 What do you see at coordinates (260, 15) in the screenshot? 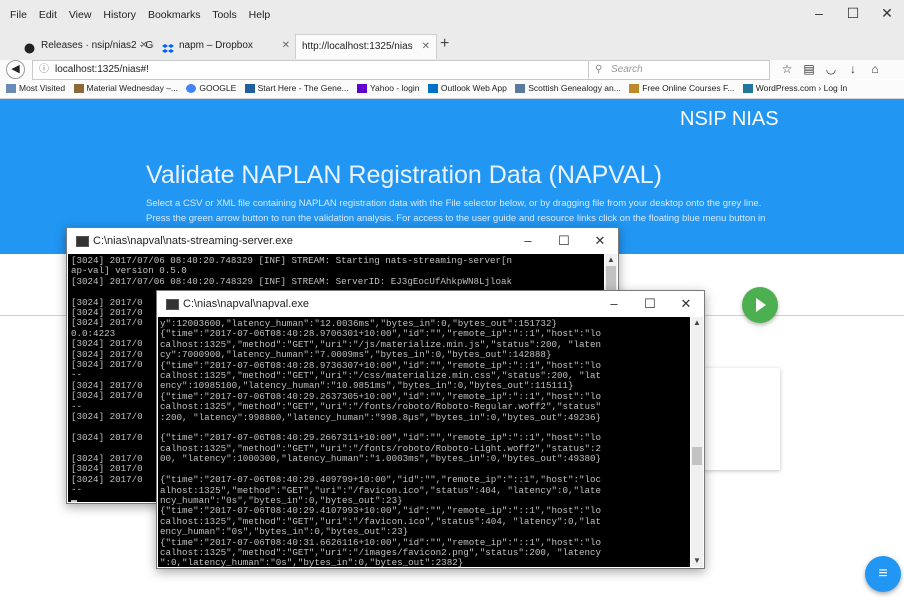
I see `menu-help: Help` at bounding box center [260, 15].